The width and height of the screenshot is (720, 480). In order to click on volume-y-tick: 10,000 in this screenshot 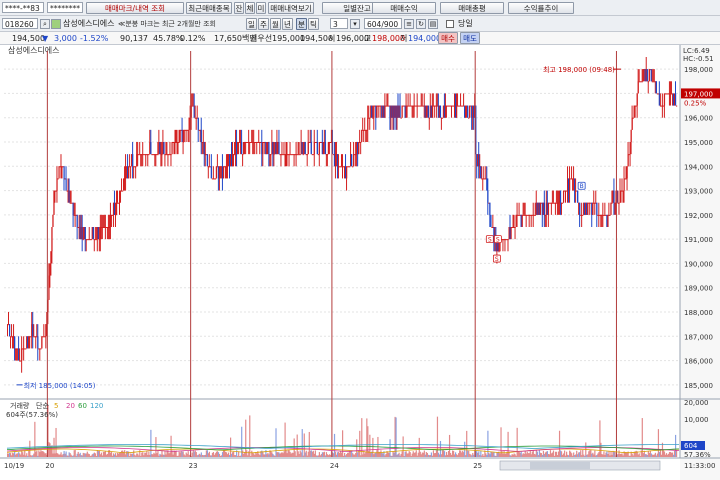, I will do `click(696, 420)`.